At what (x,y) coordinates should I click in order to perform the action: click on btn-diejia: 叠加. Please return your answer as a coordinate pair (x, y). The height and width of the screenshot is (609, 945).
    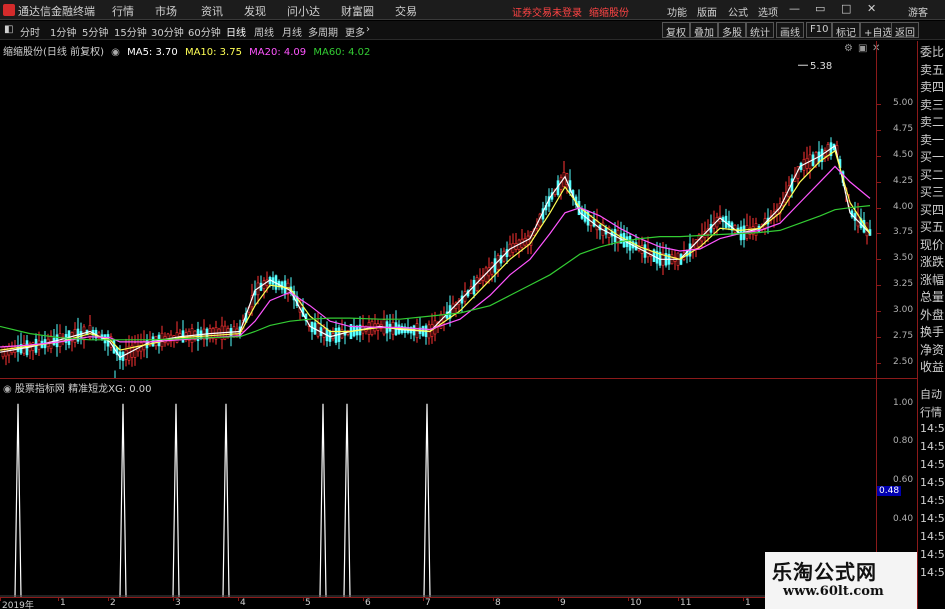
    Looking at the image, I should click on (704, 30).